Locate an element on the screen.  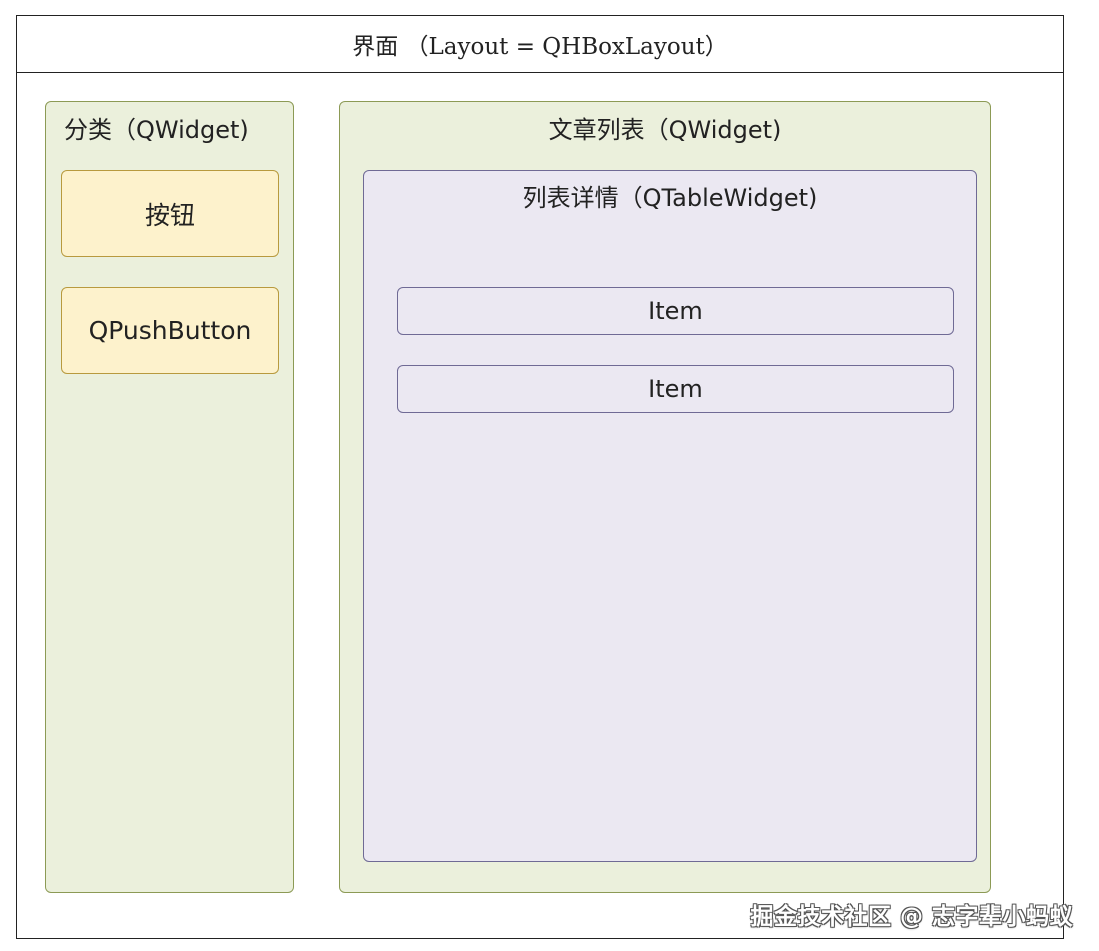
table-widget-title: 列表详情（QTableWidget) is located at coordinates (670, 198).